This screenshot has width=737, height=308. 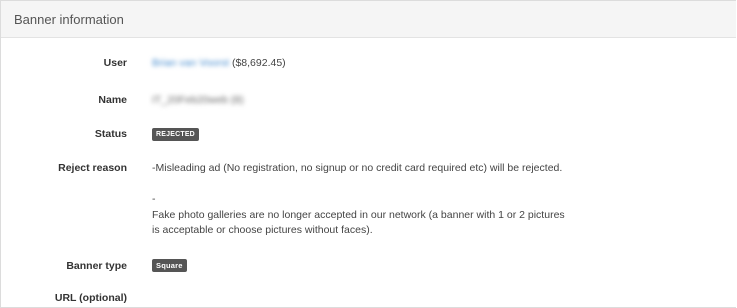 I want to click on status-value: REJECTED, so click(x=175, y=134).